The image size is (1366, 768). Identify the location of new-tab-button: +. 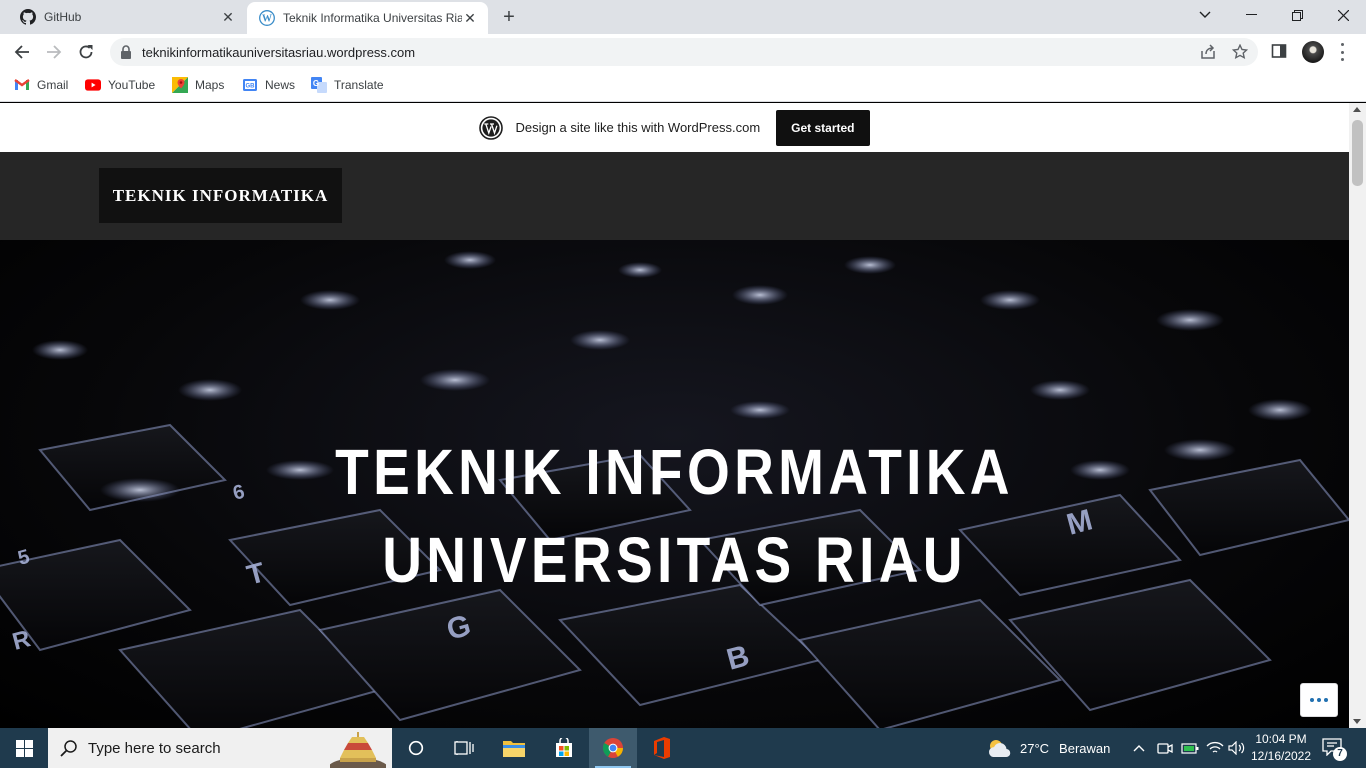
(509, 17).